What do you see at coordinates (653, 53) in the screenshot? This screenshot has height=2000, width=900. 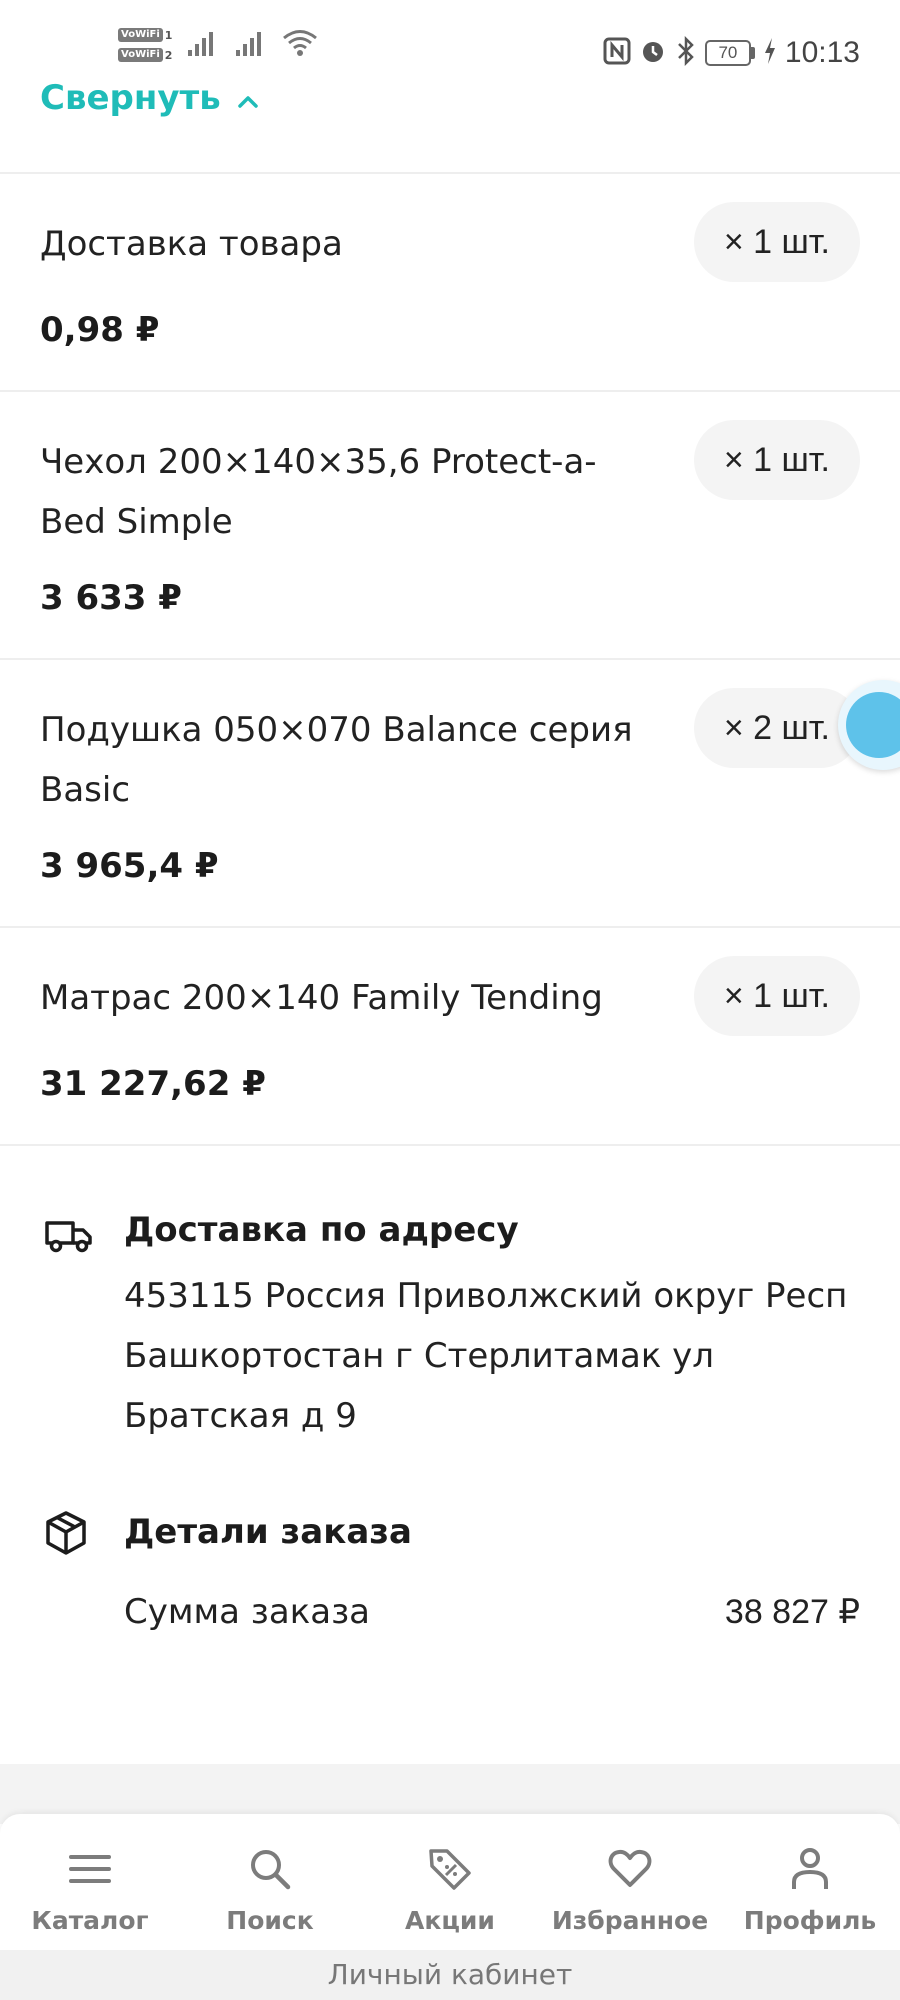 I see `alarm-icon` at bounding box center [653, 53].